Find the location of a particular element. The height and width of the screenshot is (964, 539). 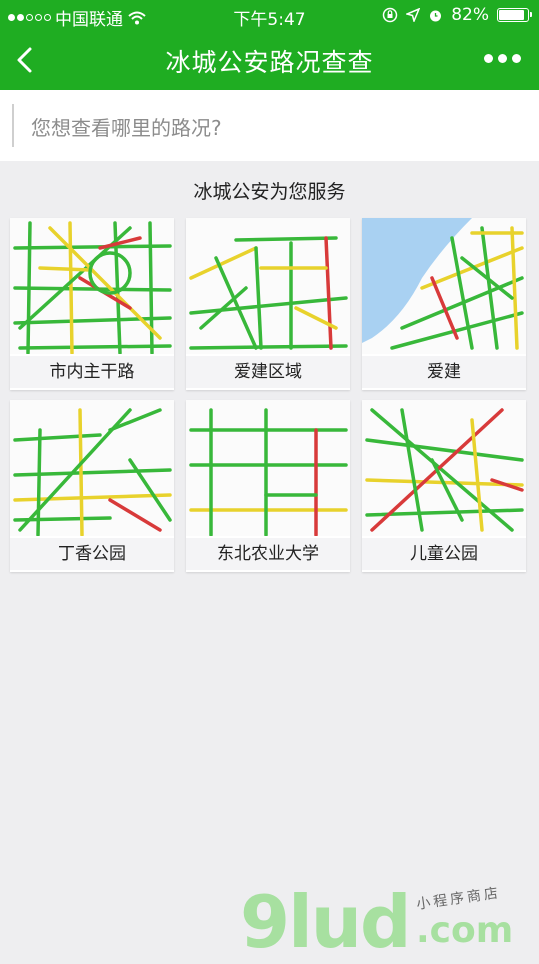

card-label: 丁香公园 is located at coordinates (92, 554).